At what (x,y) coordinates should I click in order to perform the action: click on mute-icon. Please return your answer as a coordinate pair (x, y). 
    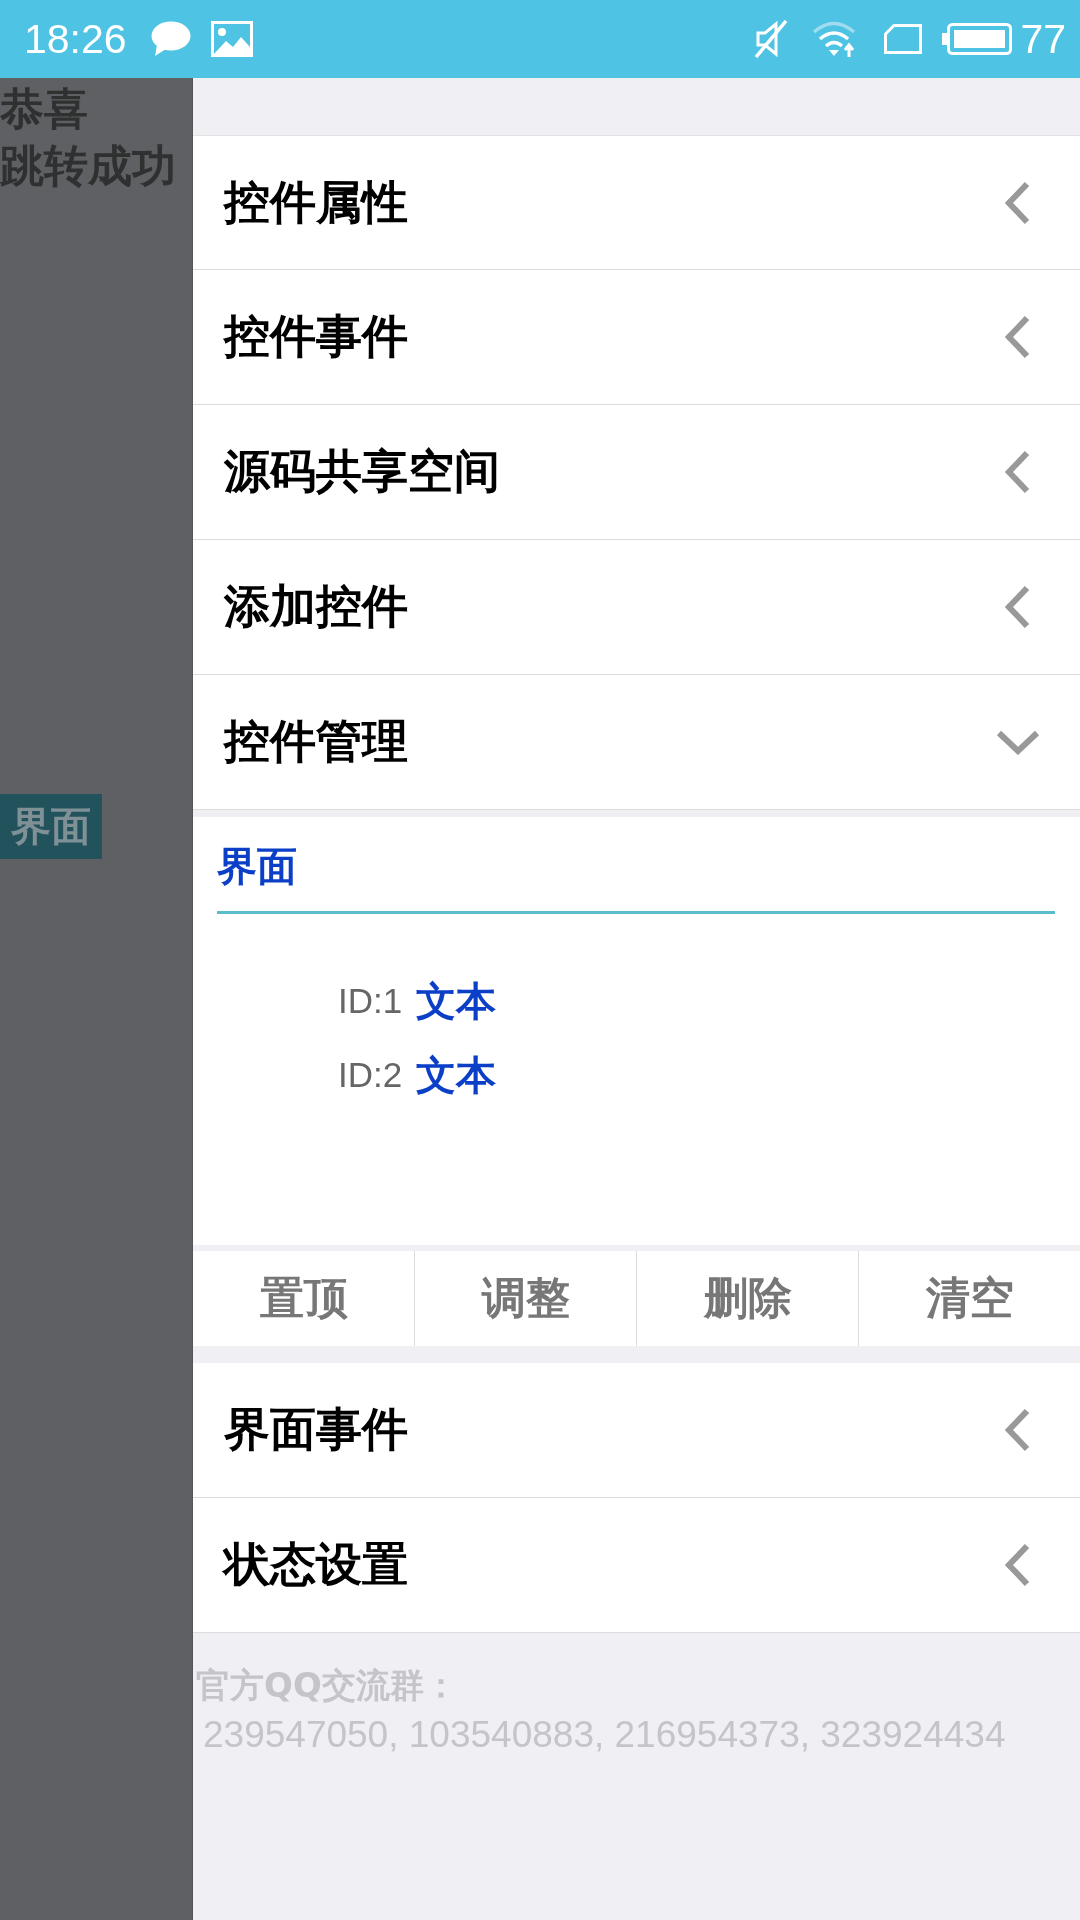
    Looking at the image, I should click on (771, 39).